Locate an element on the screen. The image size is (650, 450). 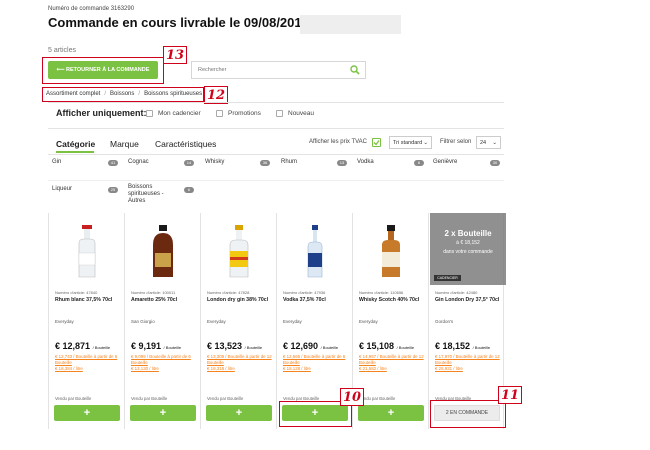
product-price: € 15,108 / Bouteille is located at coordinates (386, 346).